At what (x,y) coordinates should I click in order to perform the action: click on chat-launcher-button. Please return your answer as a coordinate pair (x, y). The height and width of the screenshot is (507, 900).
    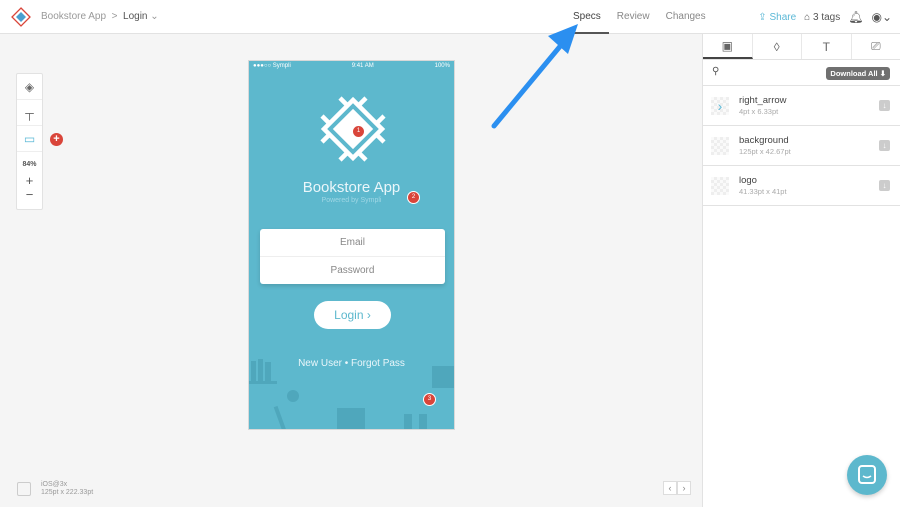
    Looking at the image, I should click on (867, 475).